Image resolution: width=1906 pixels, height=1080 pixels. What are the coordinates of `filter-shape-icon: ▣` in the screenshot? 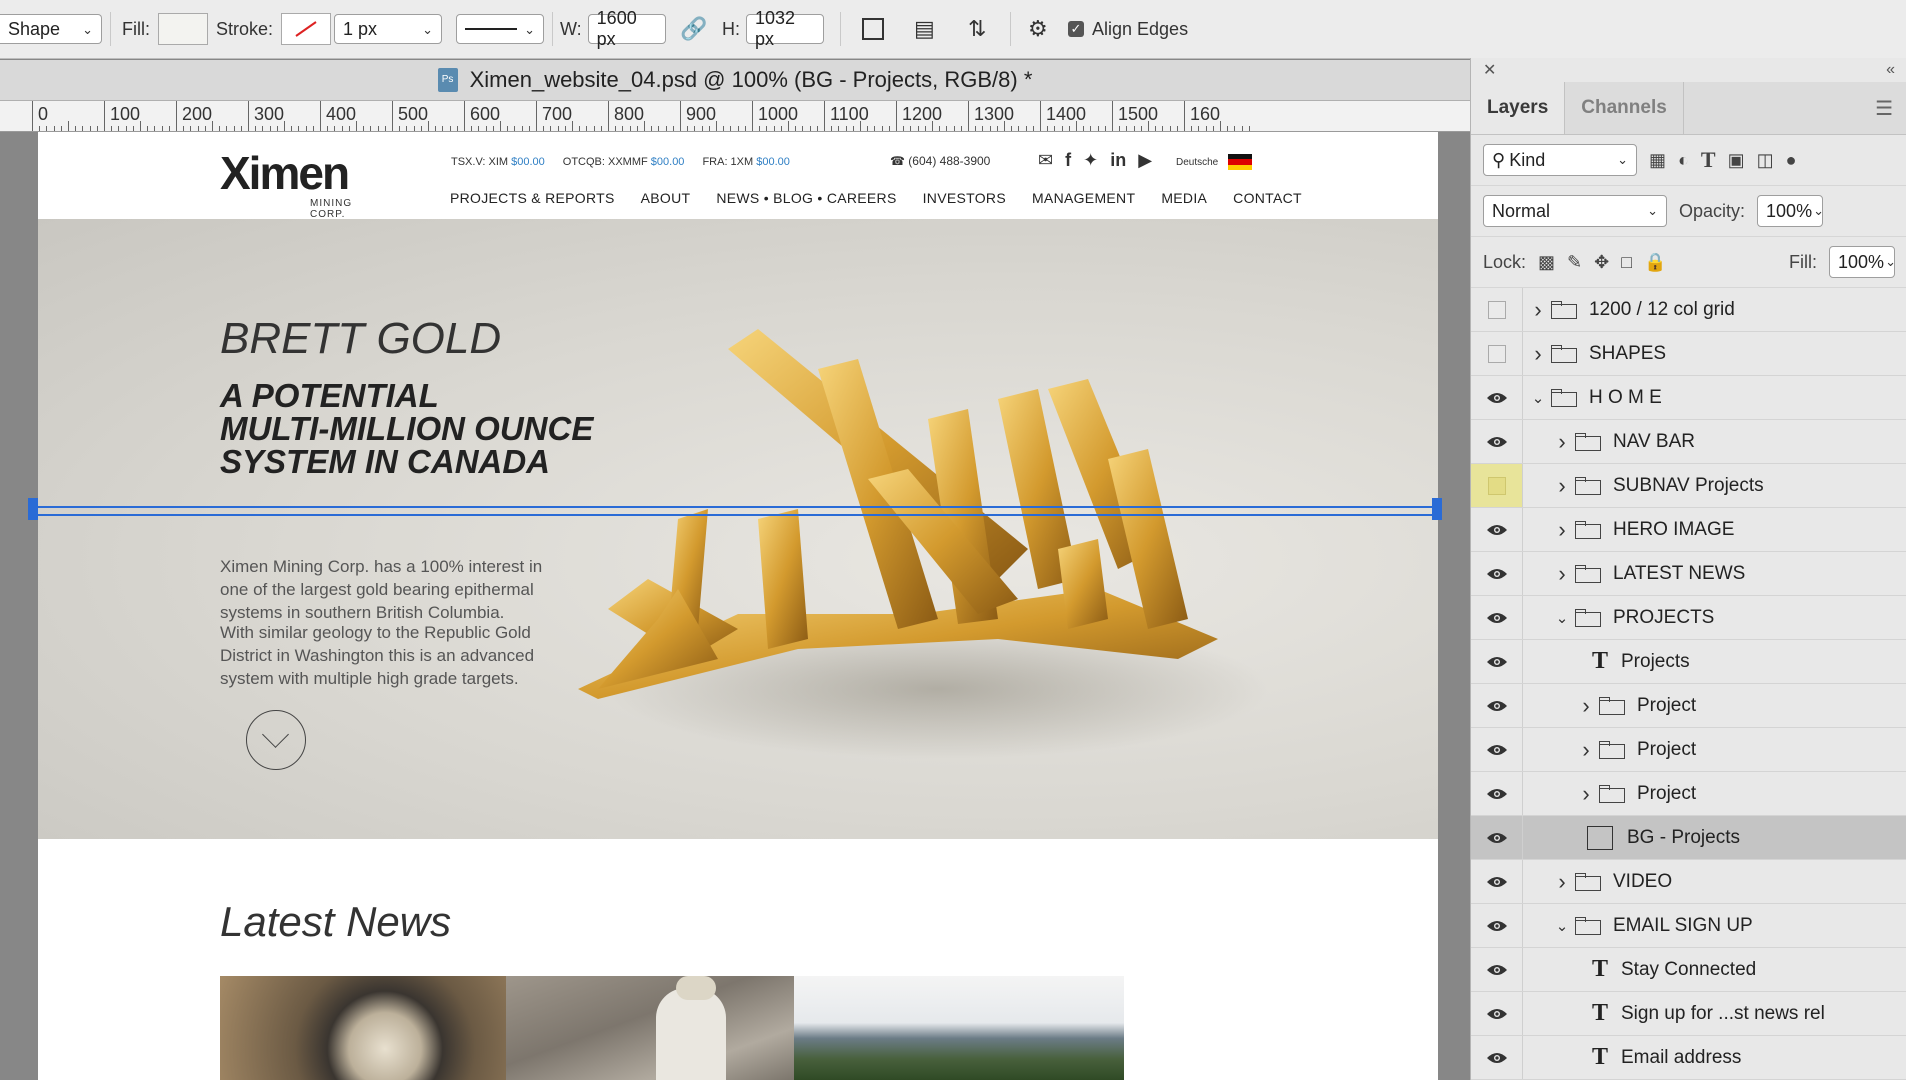 It's located at (1736, 160).